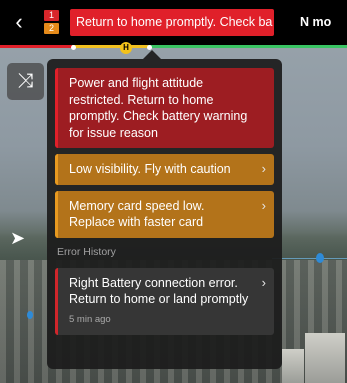 The image size is (347, 383). Describe the element at coordinates (309, 258) in the screenshot. I see `horizon-line` at that location.